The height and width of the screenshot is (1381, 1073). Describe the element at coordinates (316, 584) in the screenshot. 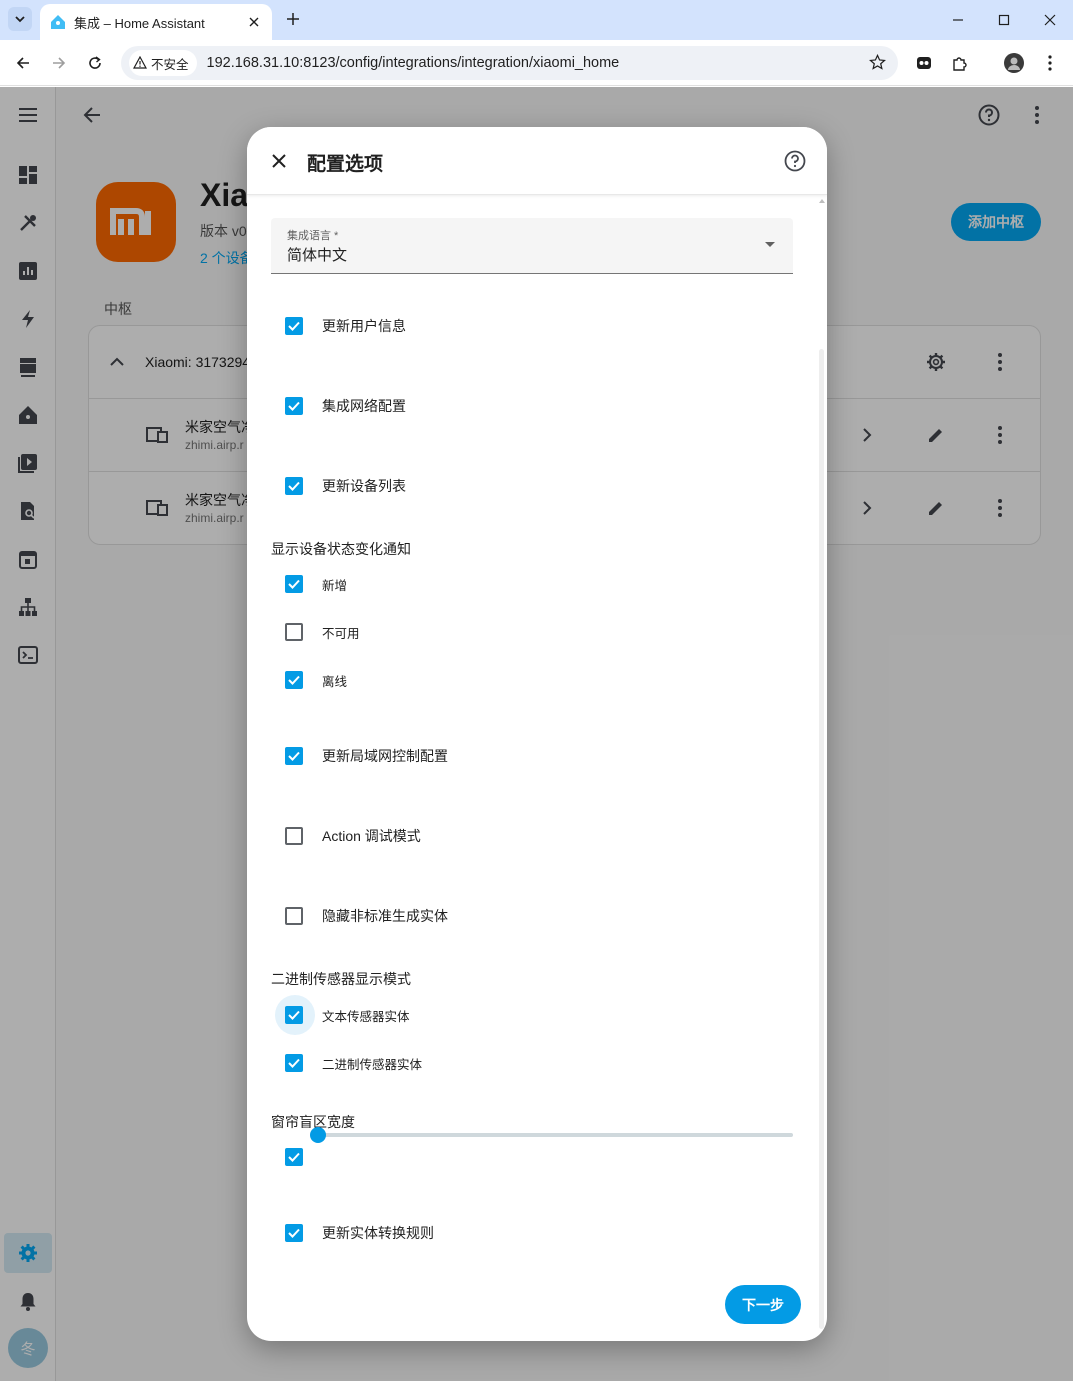

I see `checkbox-notify-add: 新增` at that location.